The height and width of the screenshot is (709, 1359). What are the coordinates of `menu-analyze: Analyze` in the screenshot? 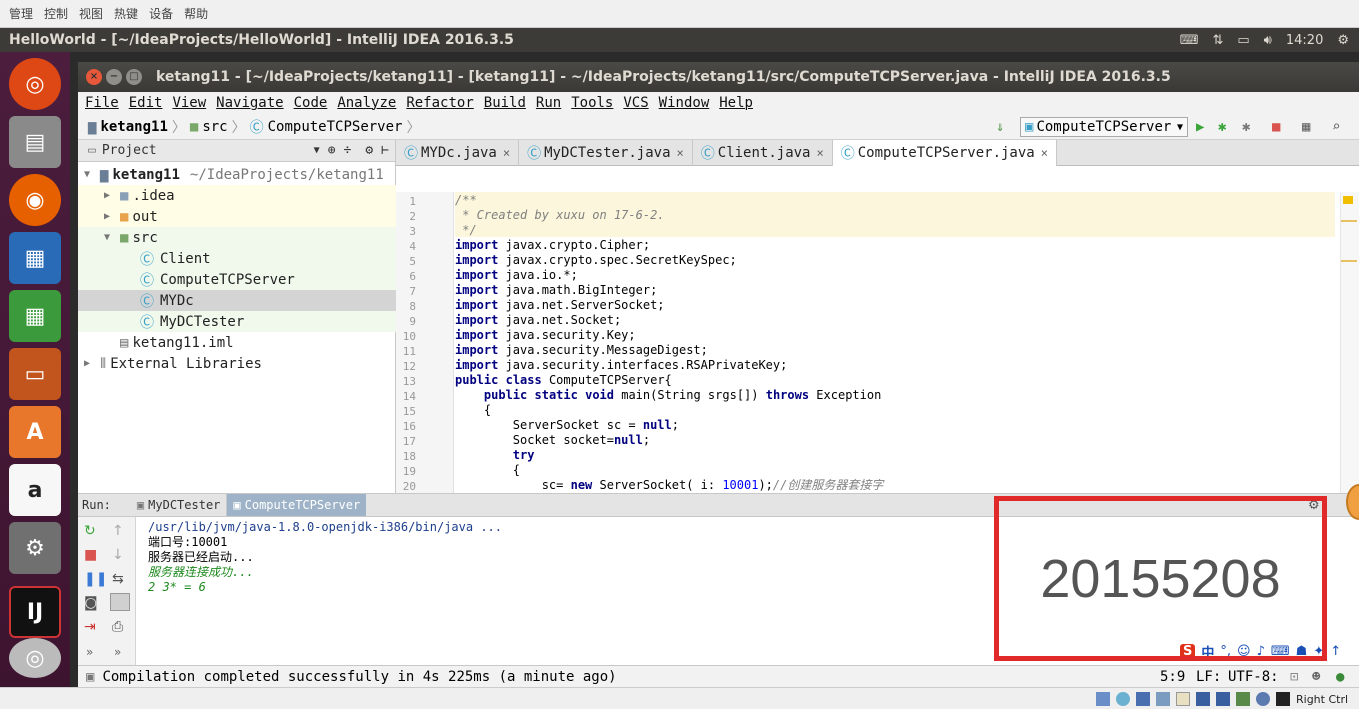 It's located at (366, 103).